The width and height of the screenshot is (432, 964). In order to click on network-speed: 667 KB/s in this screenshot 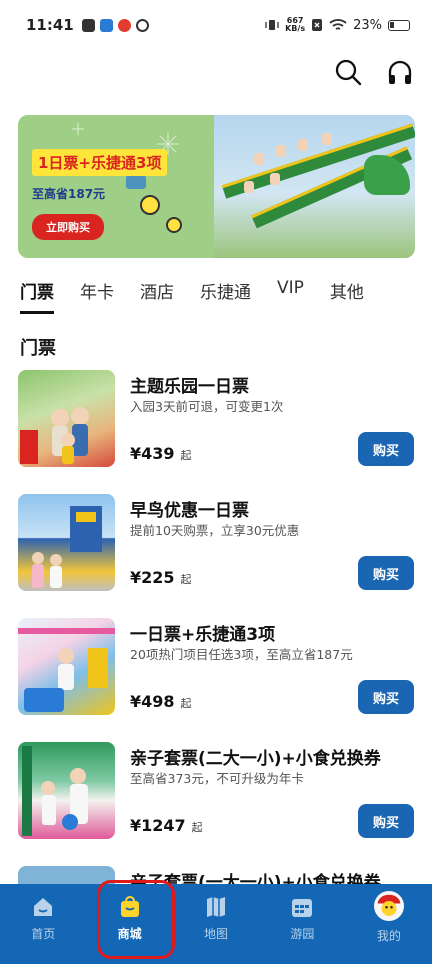, I will do `click(295, 25)`.